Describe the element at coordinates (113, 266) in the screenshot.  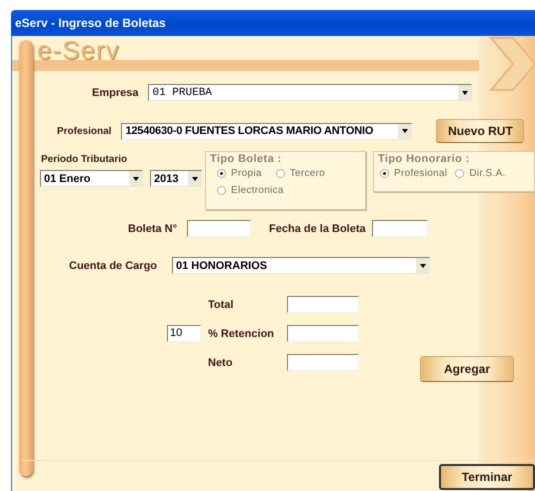
I see `field-label: Cuenta de Cargo` at that location.